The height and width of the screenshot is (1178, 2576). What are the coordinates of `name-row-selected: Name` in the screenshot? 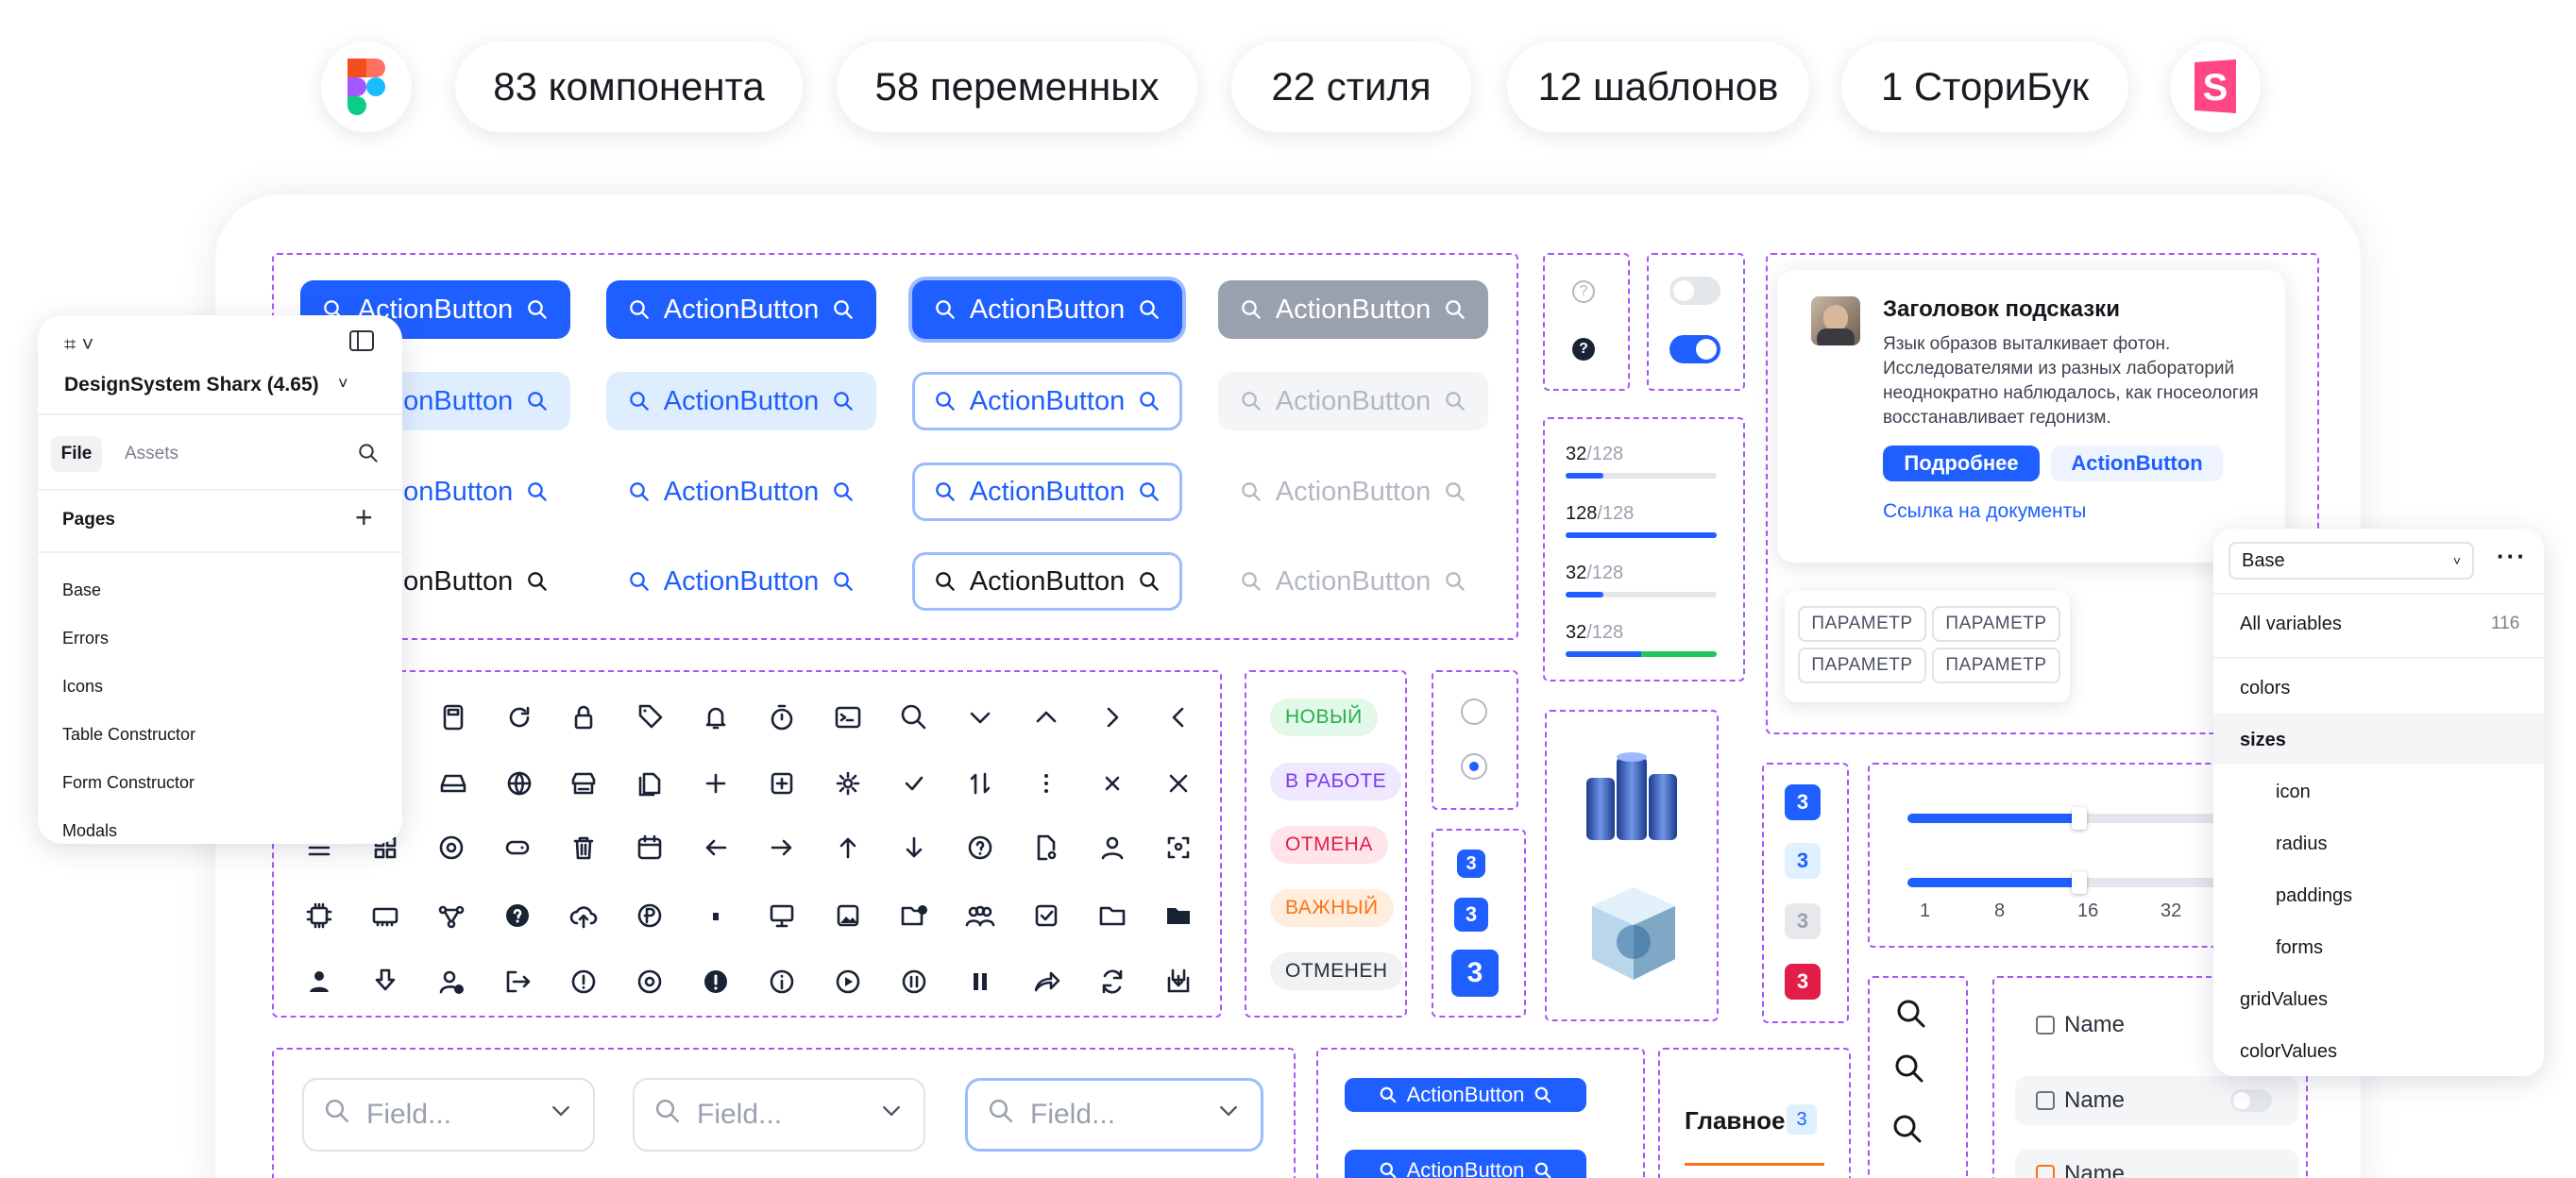 It's located at (2156, 1100).